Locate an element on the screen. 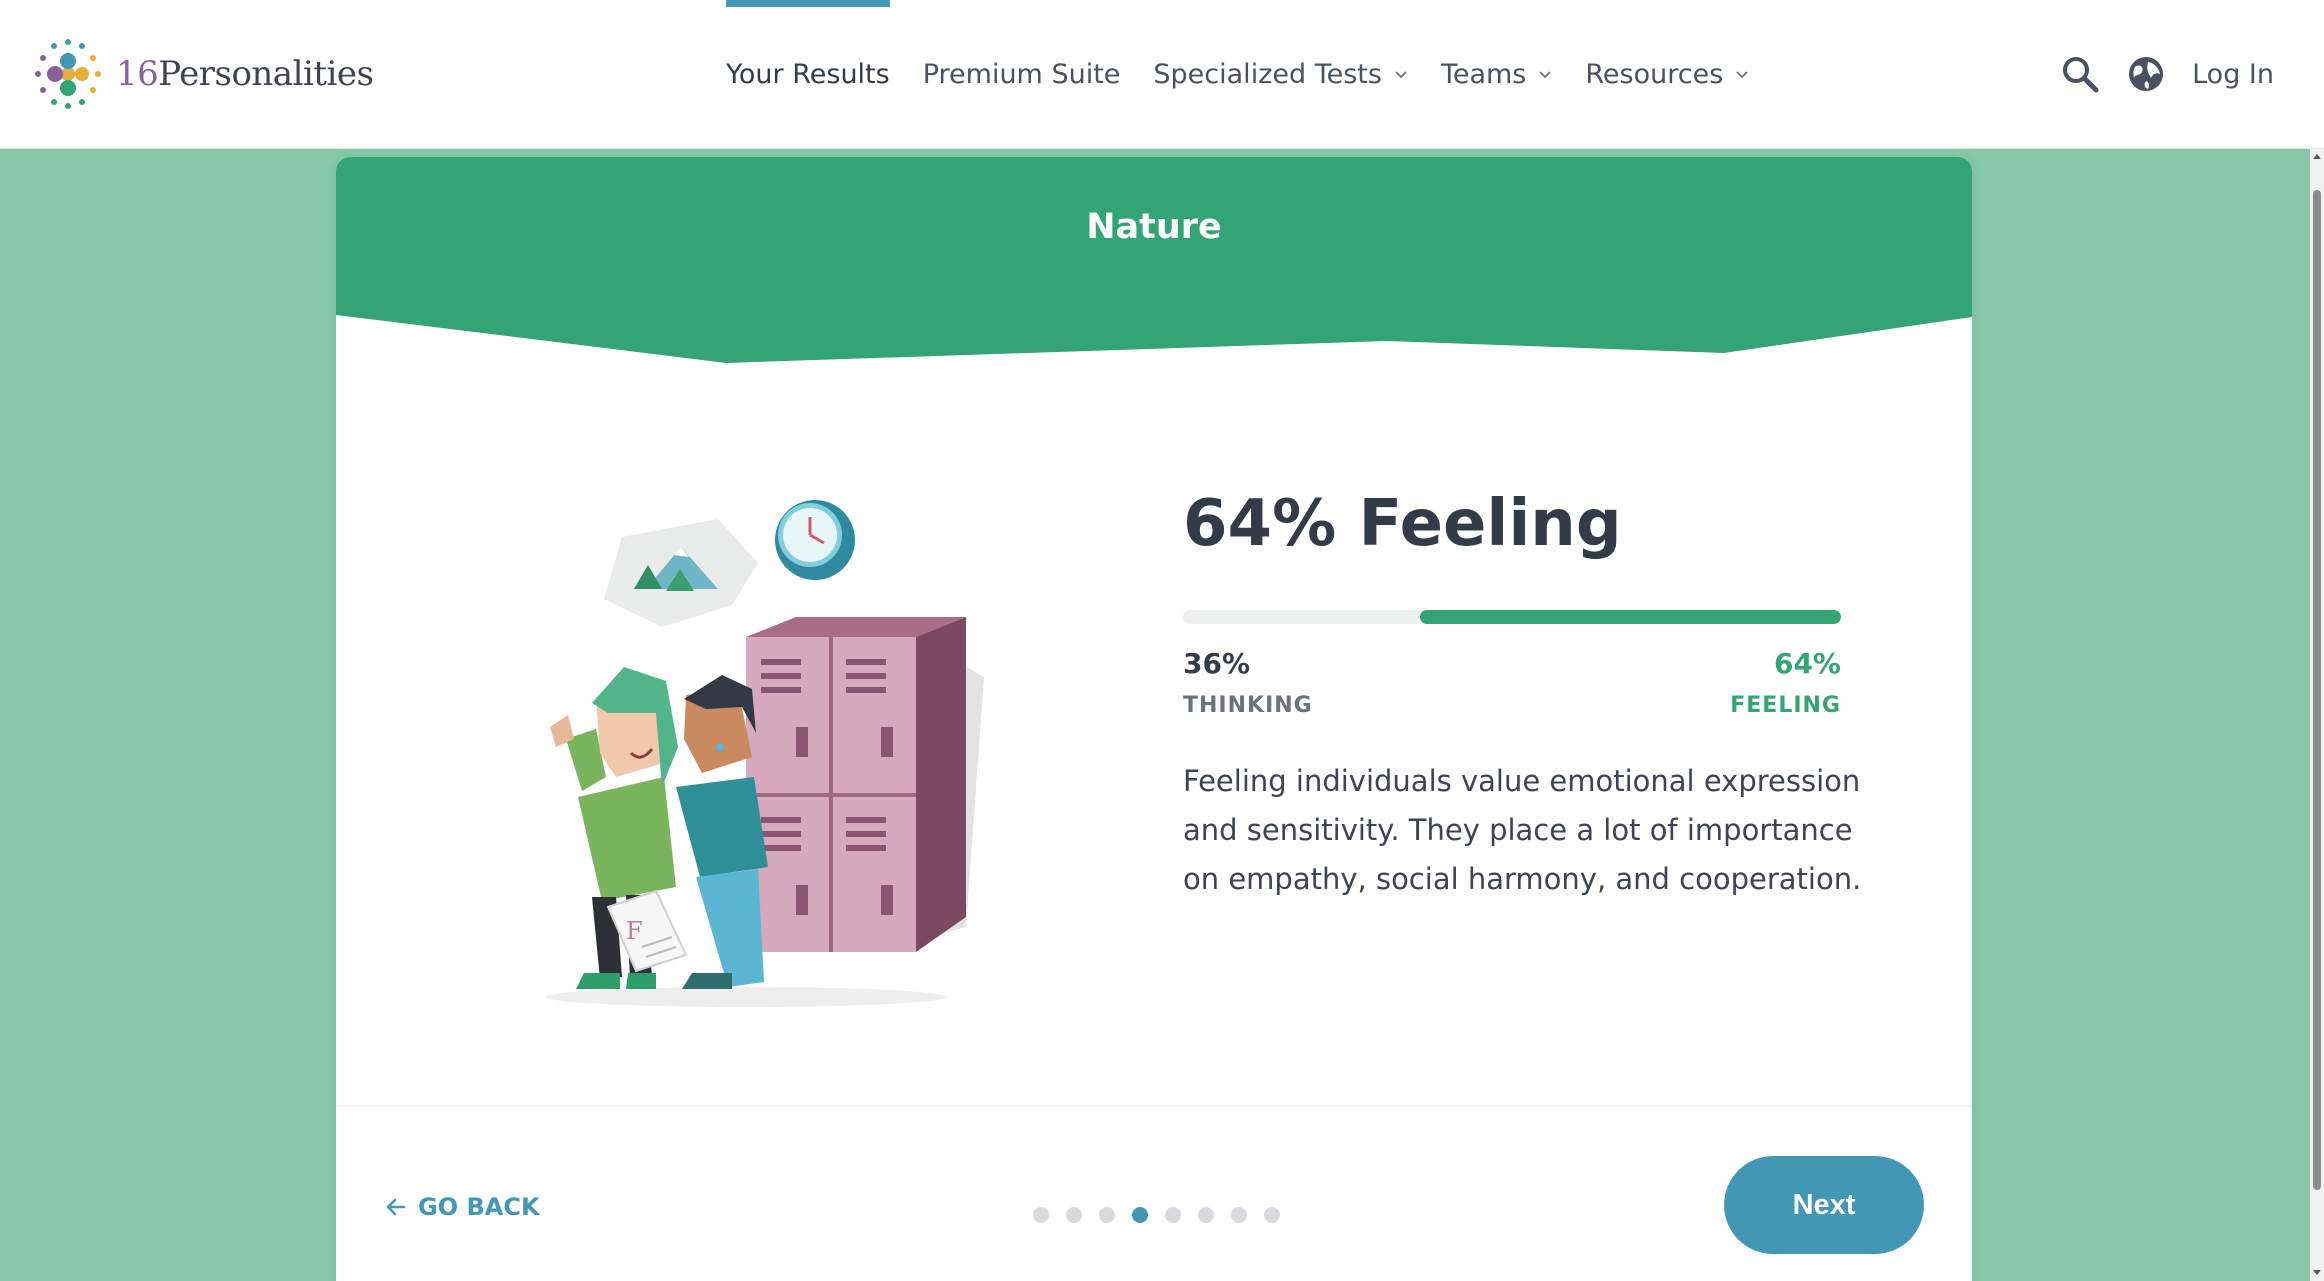 The height and width of the screenshot is (1281, 2324). pagination-dots is located at coordinates (1165, 1215).